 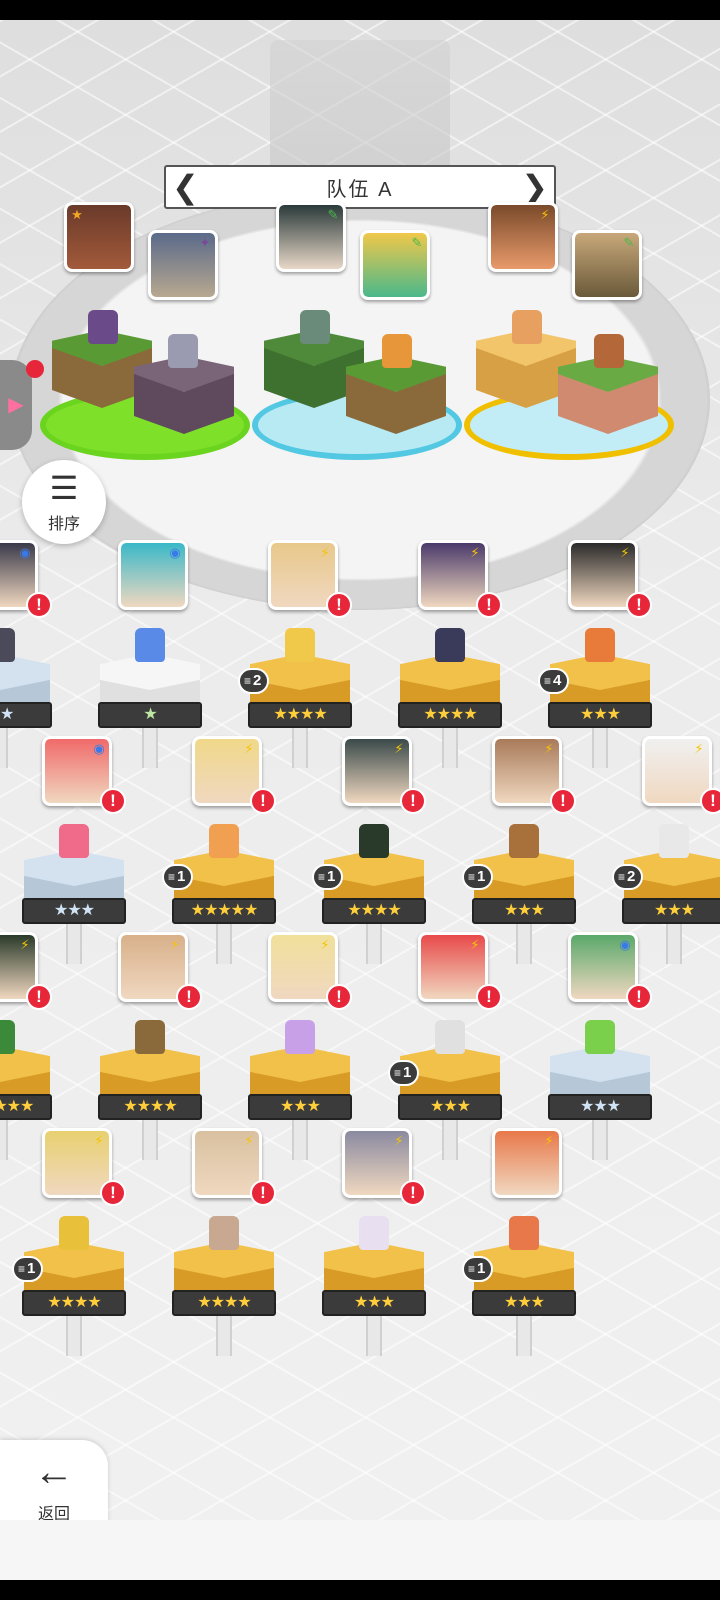 What do you see at coordinates (534, 187) in the screenshot?
I see `next-team-button: ❯` at bounding box center [534, 187].